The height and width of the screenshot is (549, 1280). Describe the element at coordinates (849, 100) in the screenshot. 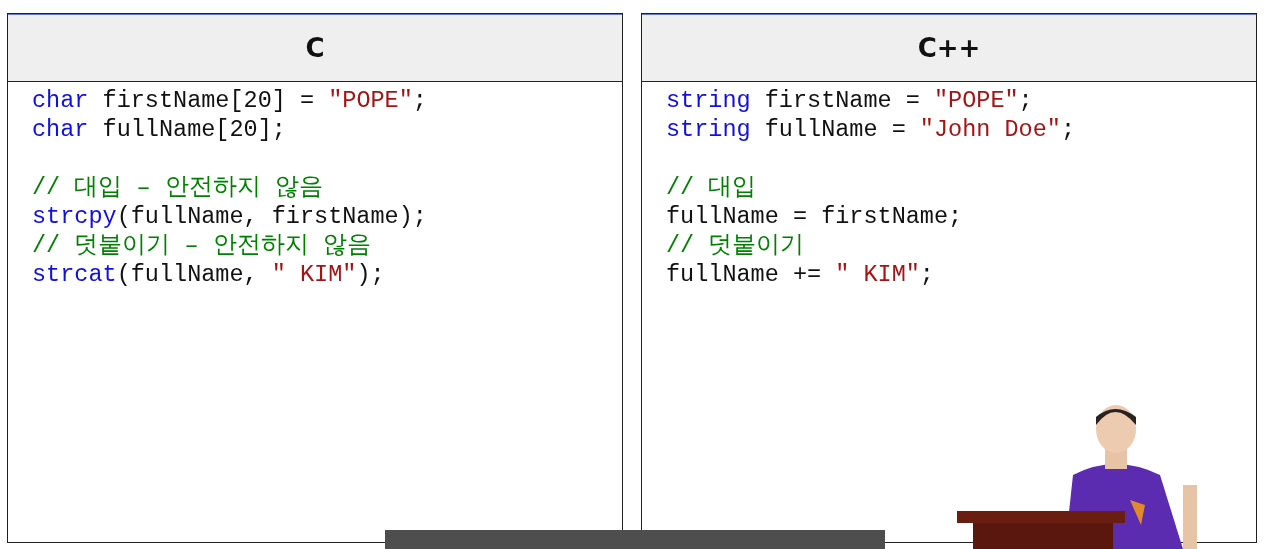

I see `code-line: string firstName = "POPE";` at that location.